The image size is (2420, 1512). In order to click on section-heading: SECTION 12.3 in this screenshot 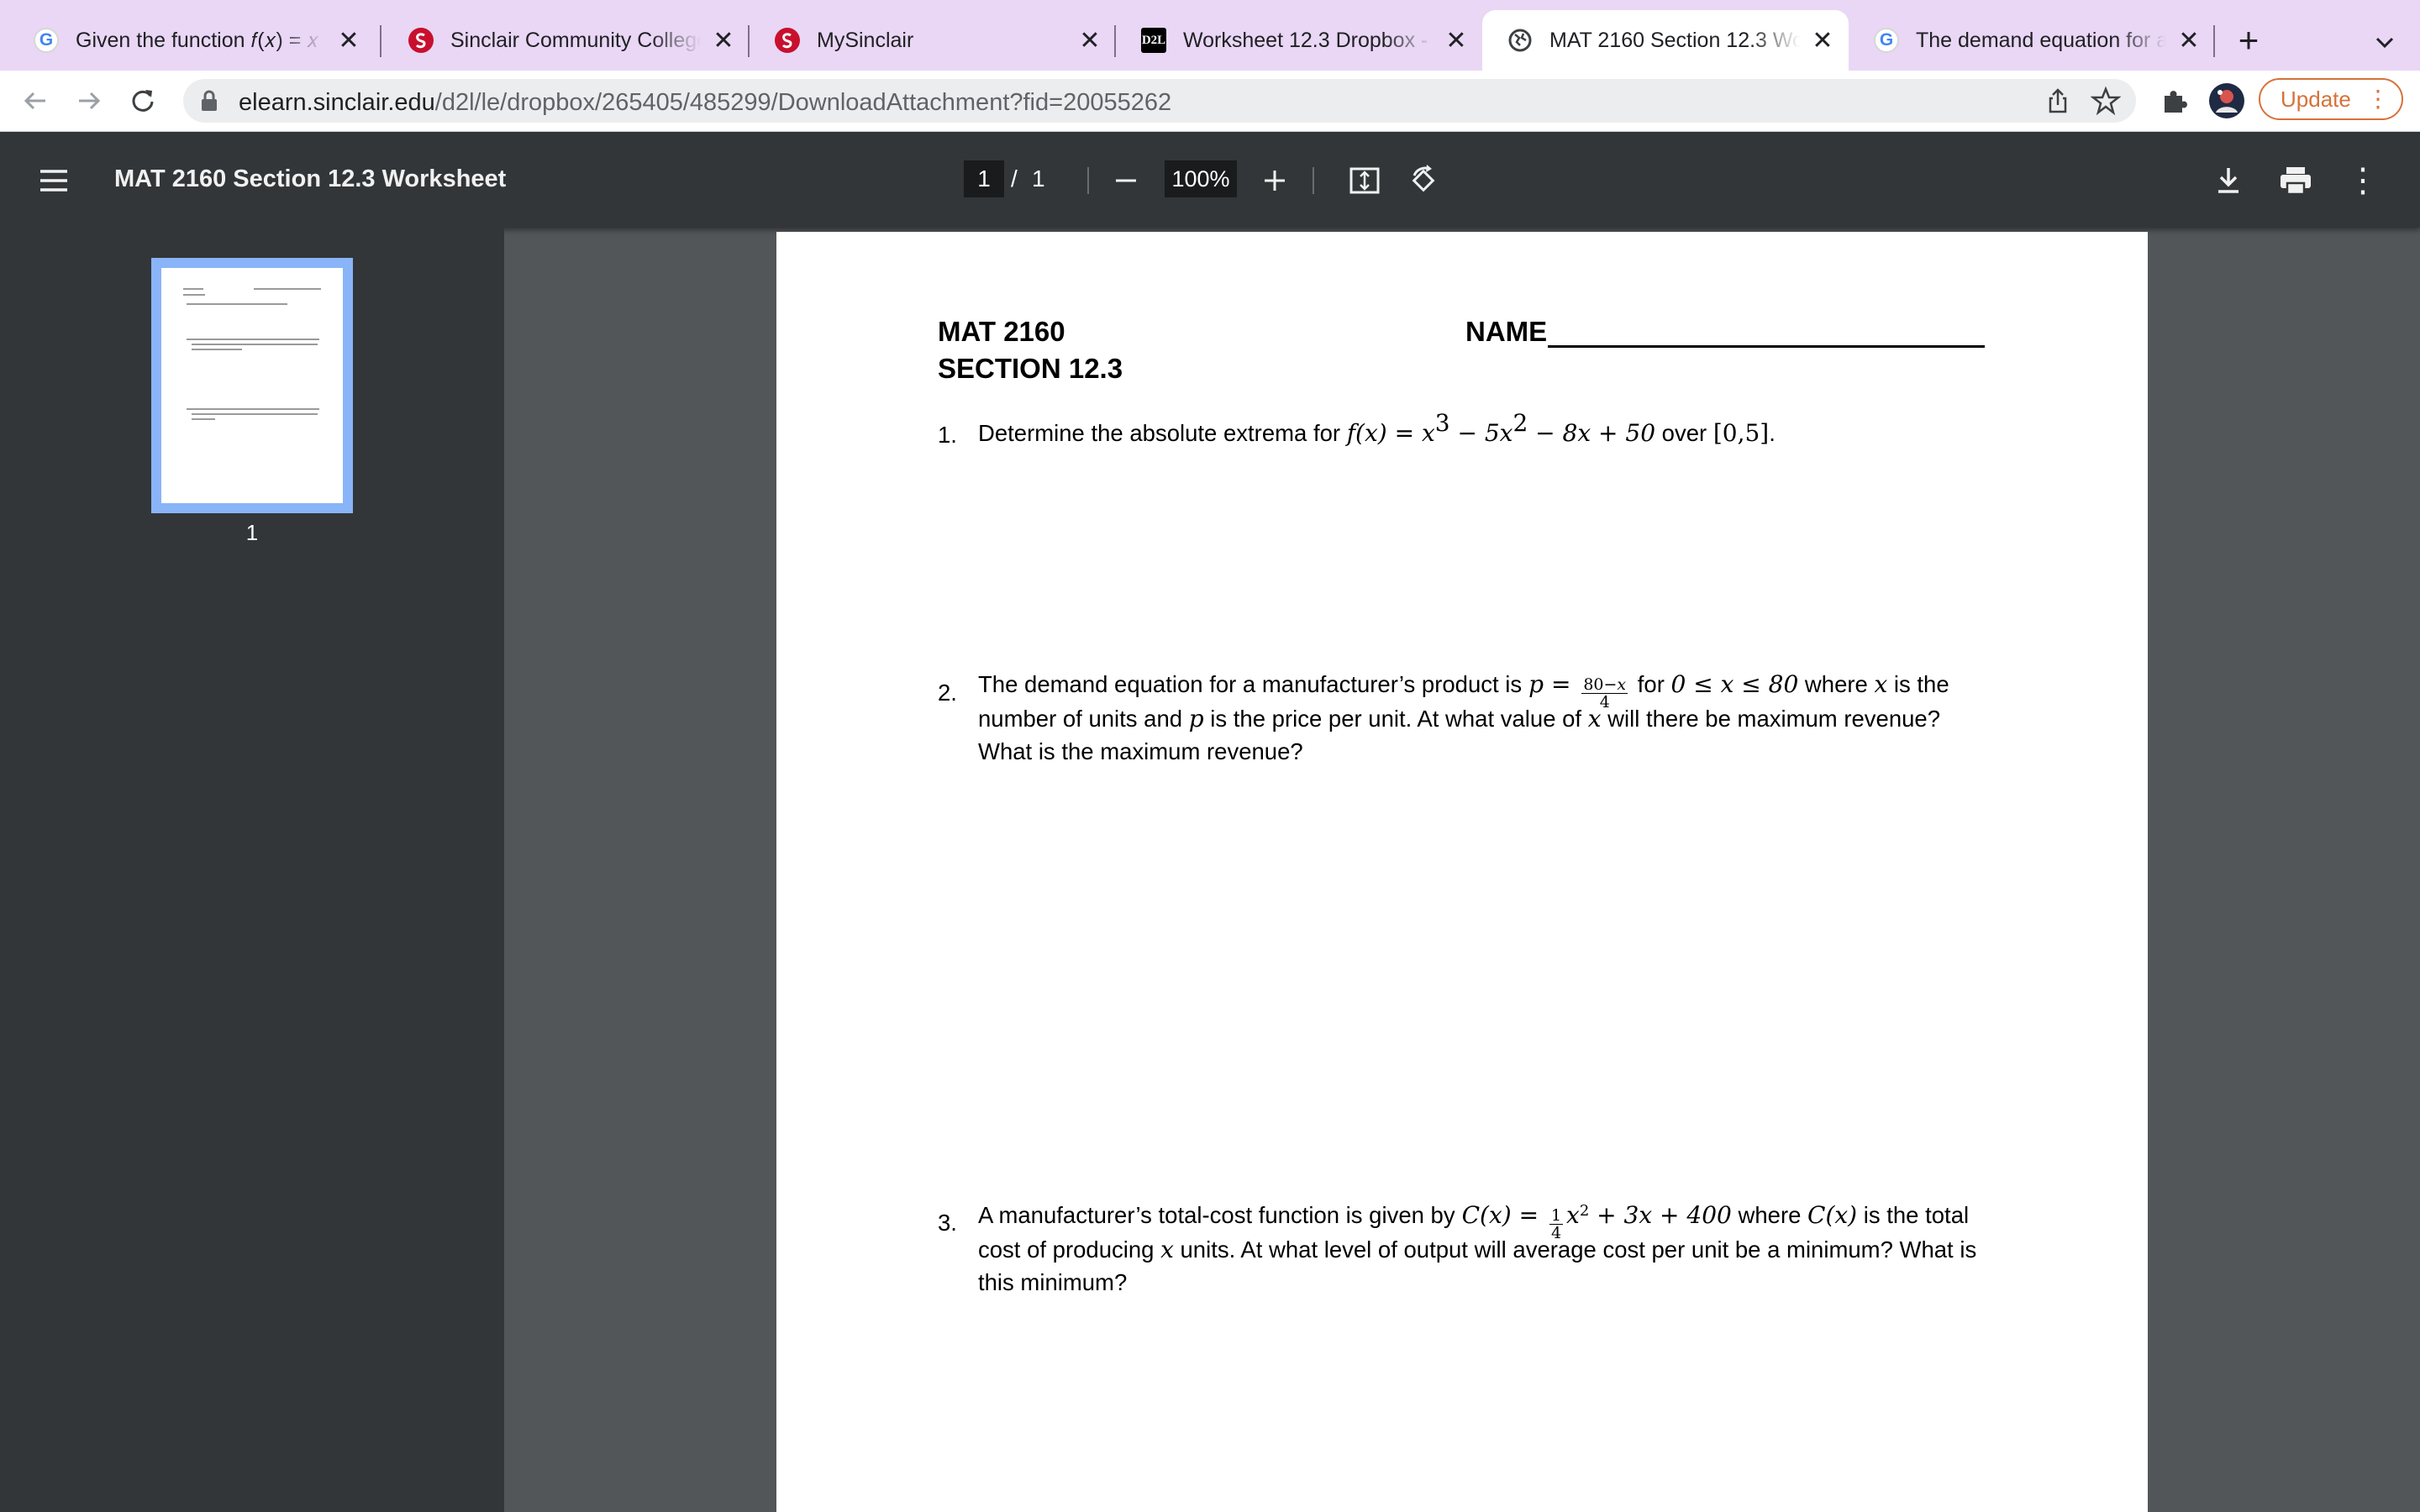, I will do `click(1030, 368)`.